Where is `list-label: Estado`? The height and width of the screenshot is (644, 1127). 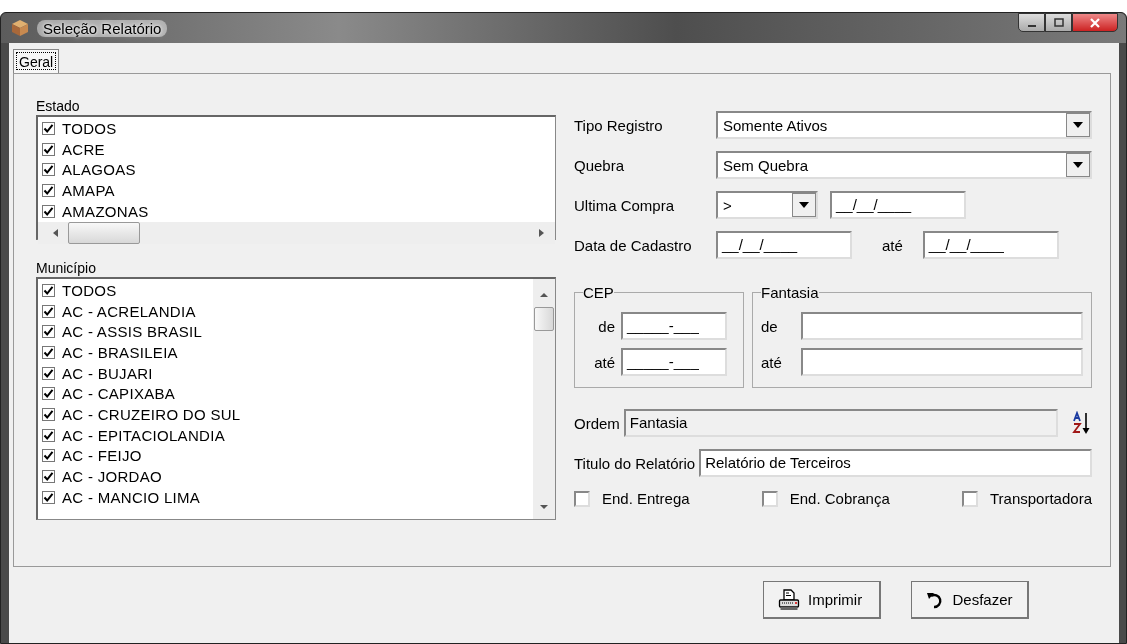 list-label: Estado is located at coordinates (58, 106).